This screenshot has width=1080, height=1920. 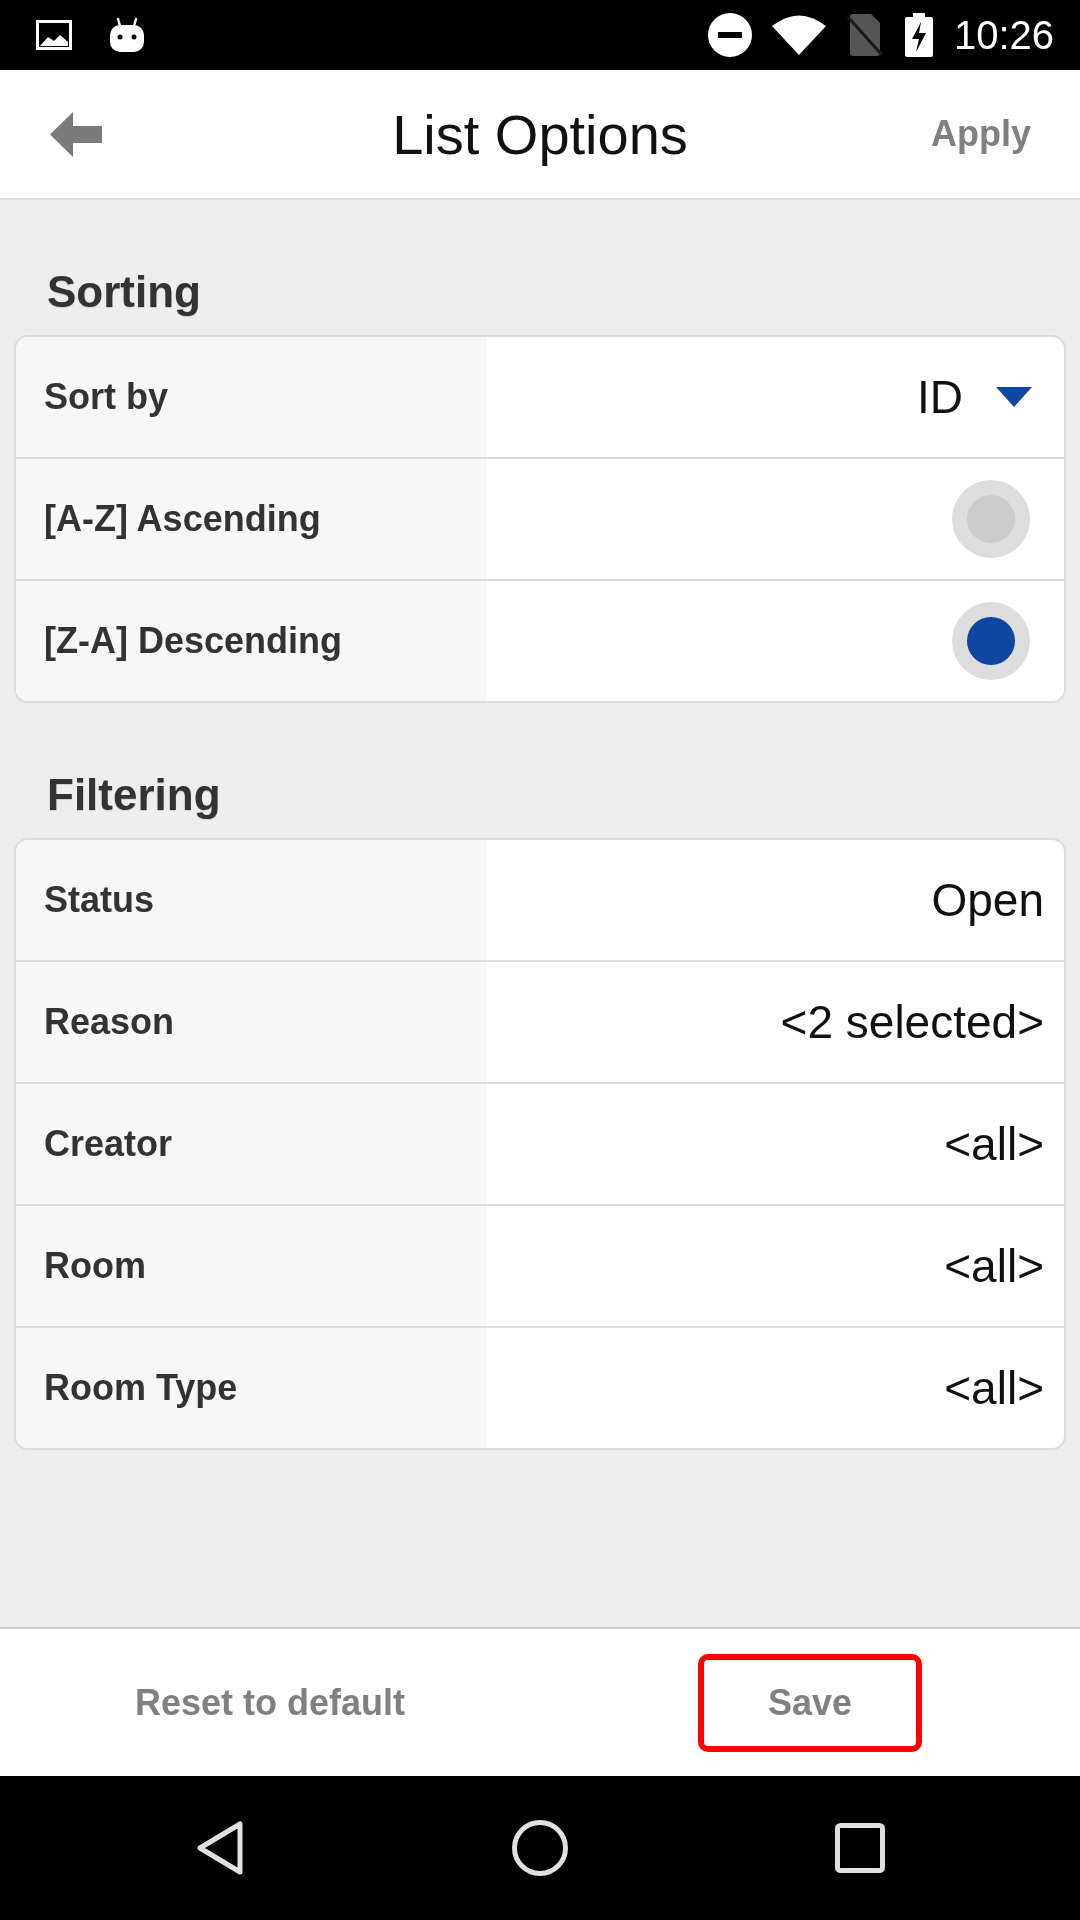 What do you see at coordinates (251, 1144) in the screenshot?
I see `option-label: Creator` at bounding box center [251, 1144].